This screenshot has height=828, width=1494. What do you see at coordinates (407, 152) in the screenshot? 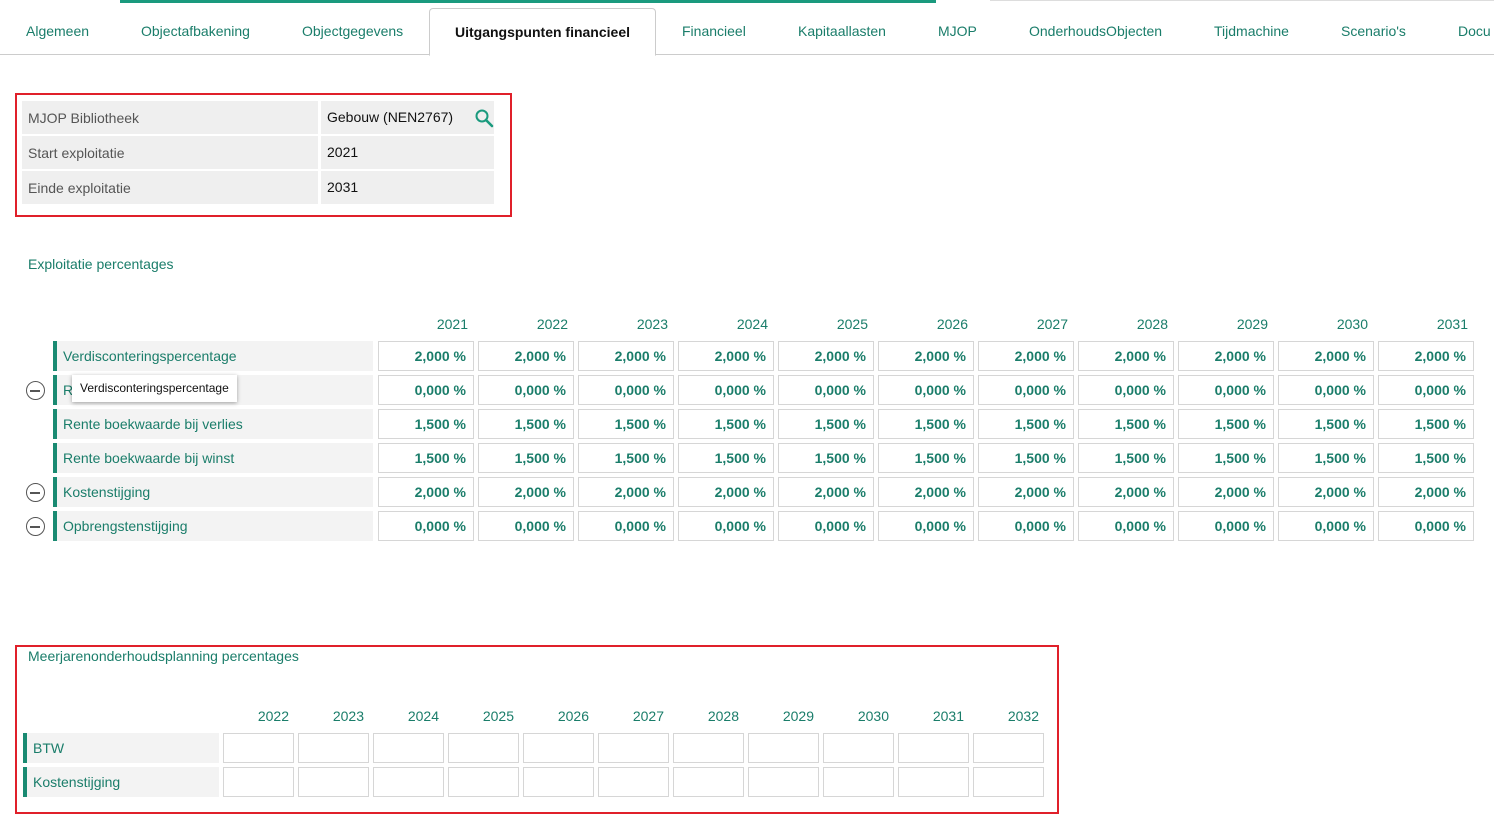
I see `start-exploitatie-value: 2021` at bounding box center [407, 152].